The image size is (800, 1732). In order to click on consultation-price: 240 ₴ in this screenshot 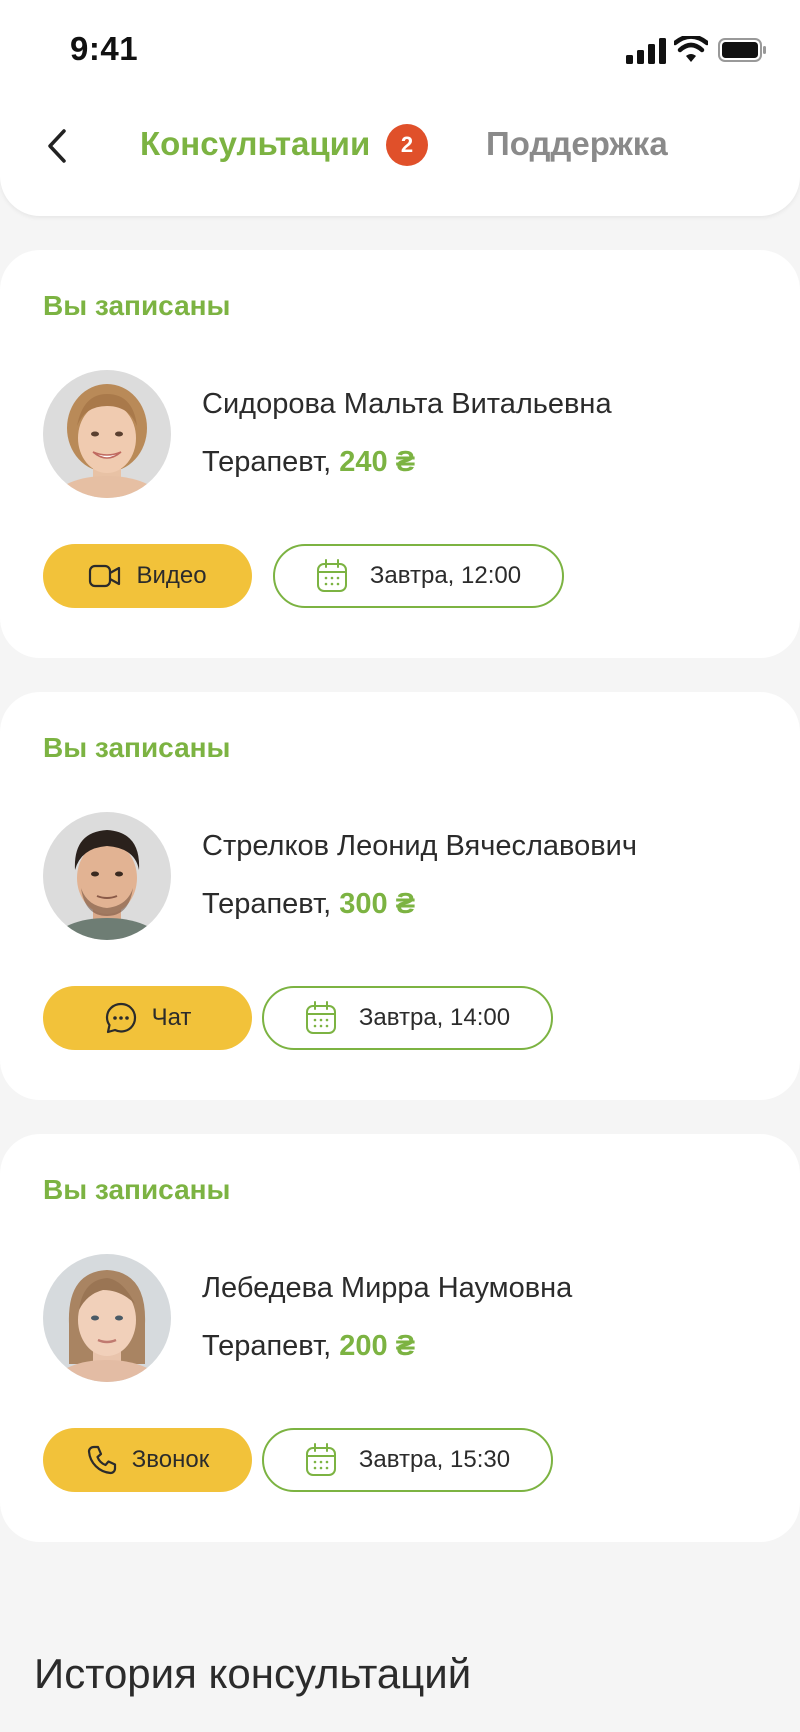, I will do `click(377, 462)`.